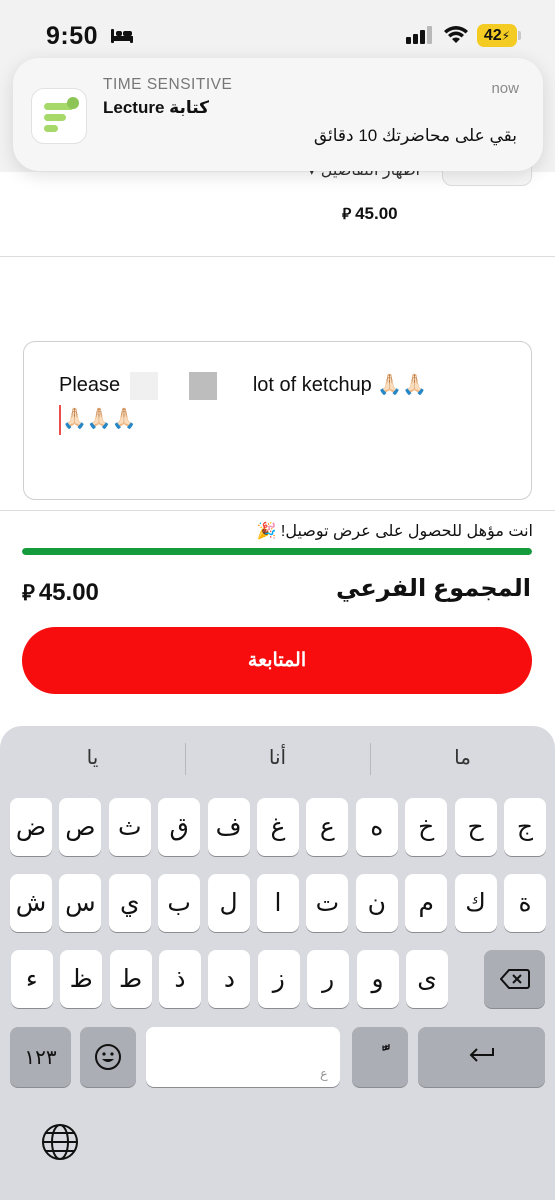  I want to click on cellular-signal-icon, so click(419, 35).